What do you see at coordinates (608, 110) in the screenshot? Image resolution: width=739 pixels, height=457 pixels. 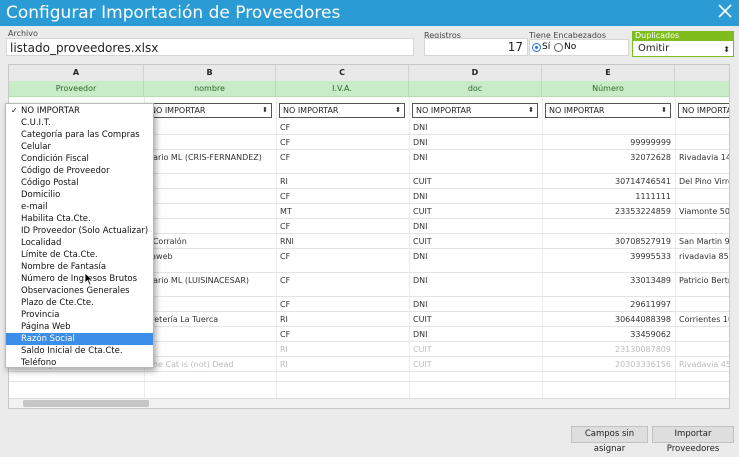 I see `mapping-select-e: NO IMPORTAR ⬍` at bounding box center [608, 110].